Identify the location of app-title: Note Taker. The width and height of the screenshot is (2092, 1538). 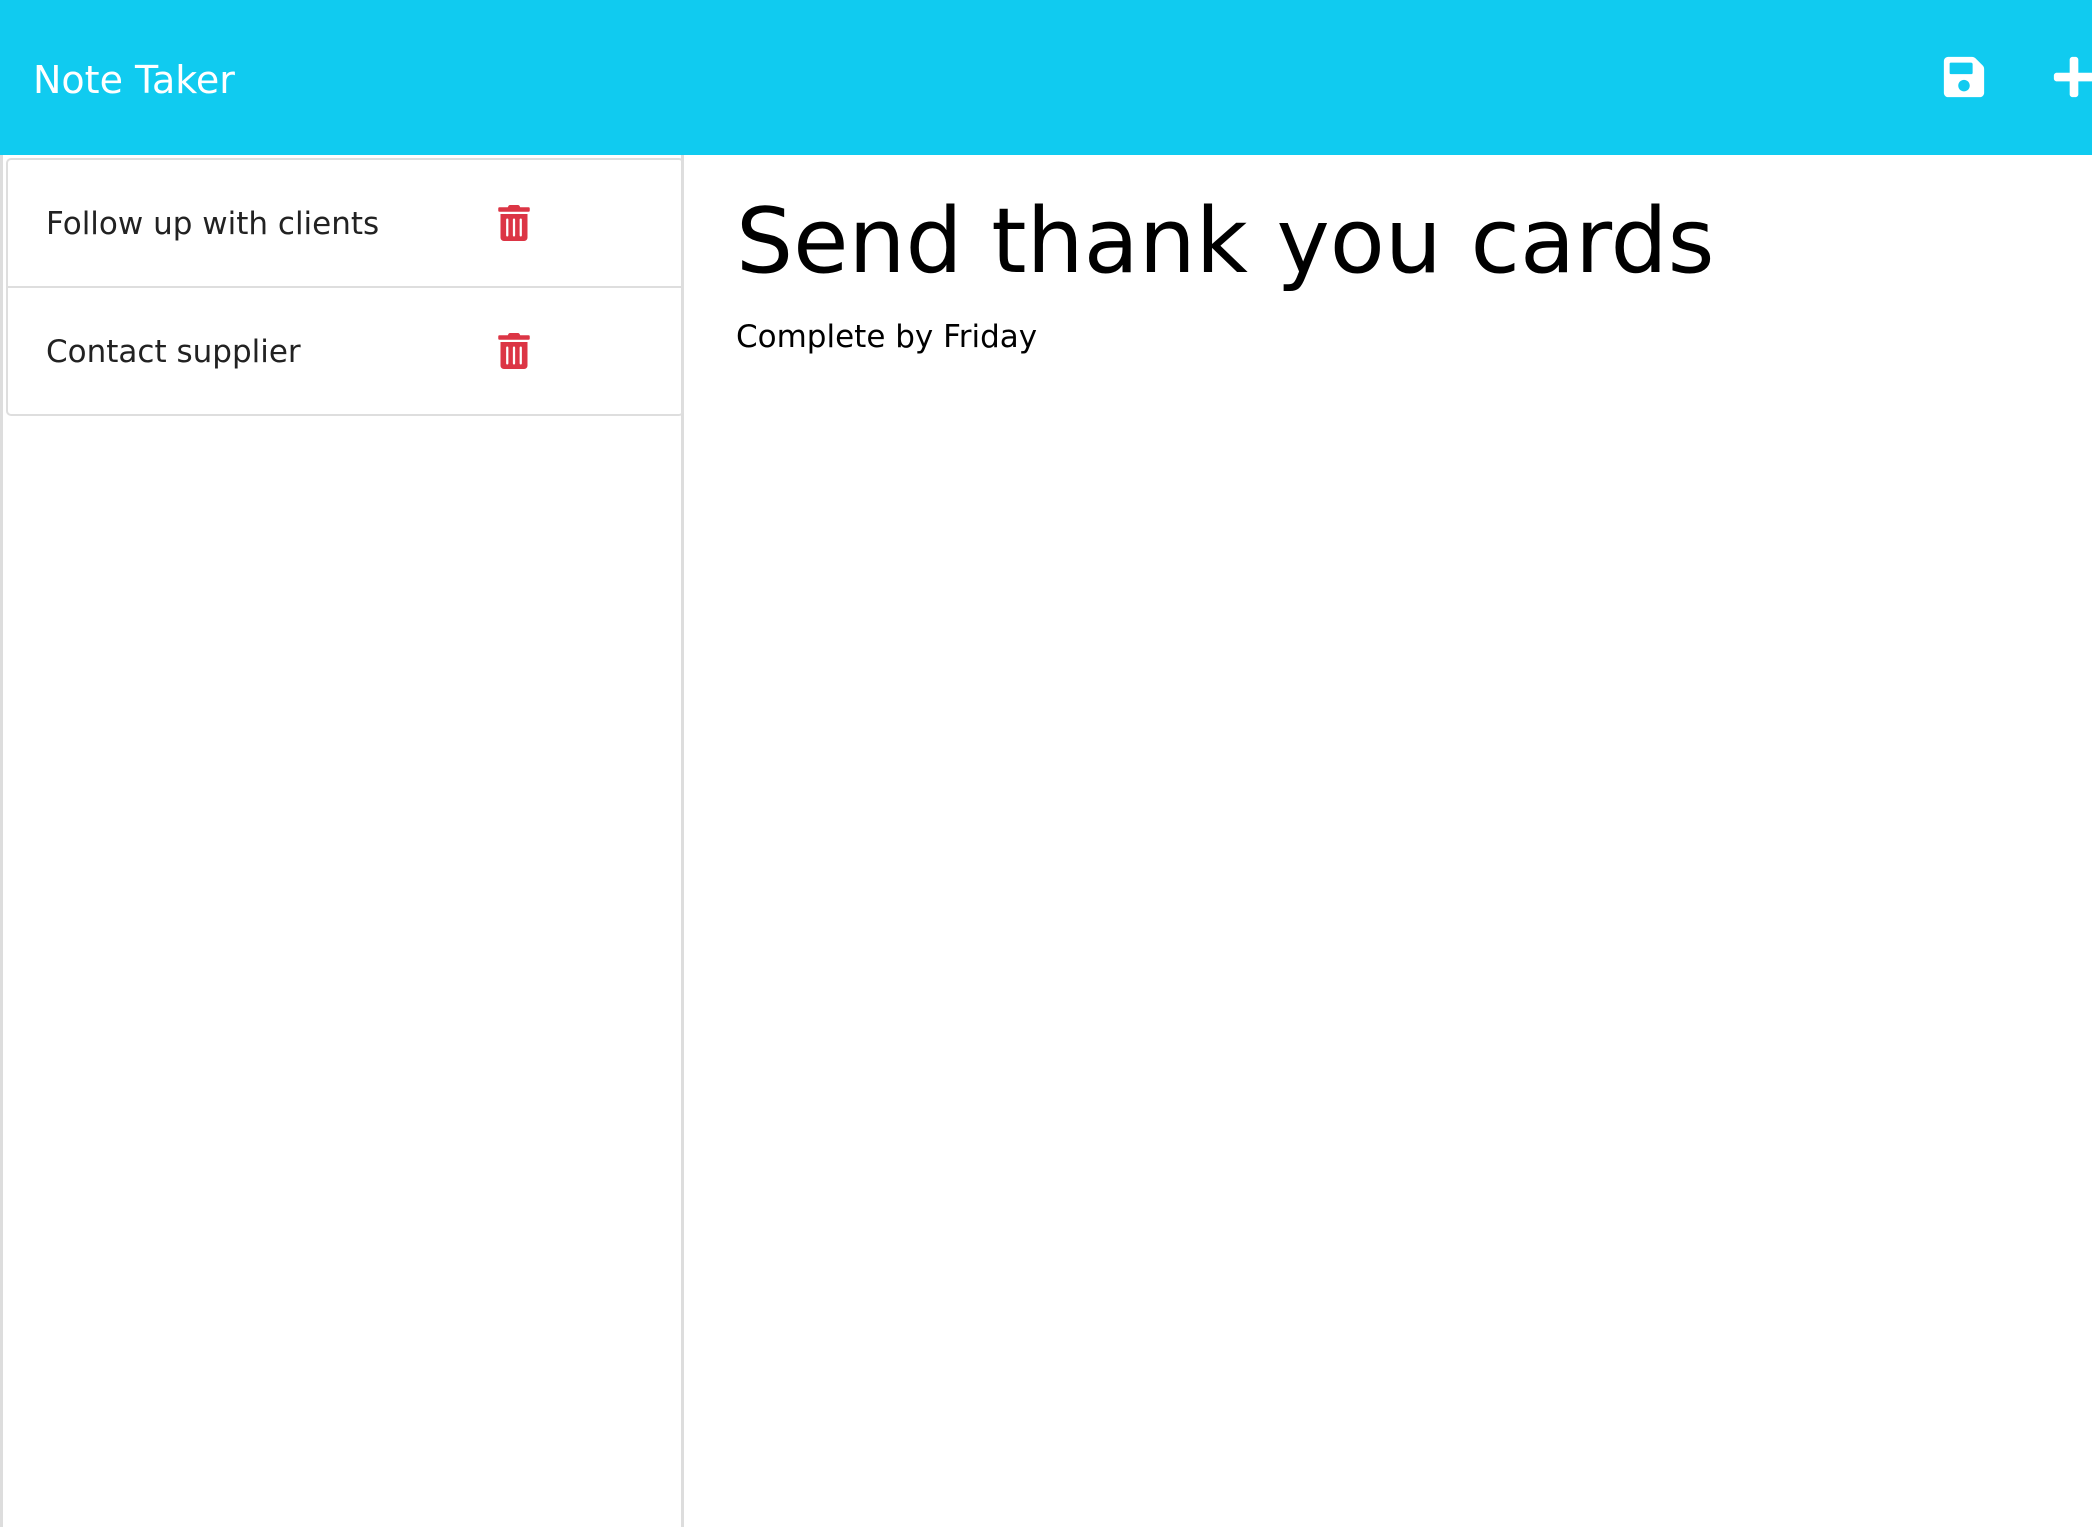
(134, 80).